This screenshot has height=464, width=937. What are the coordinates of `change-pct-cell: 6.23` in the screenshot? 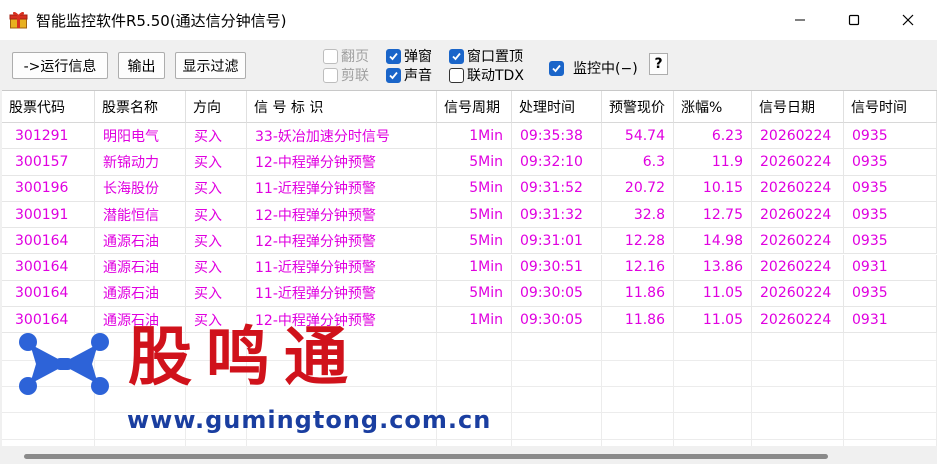 It's located at (713, 136).